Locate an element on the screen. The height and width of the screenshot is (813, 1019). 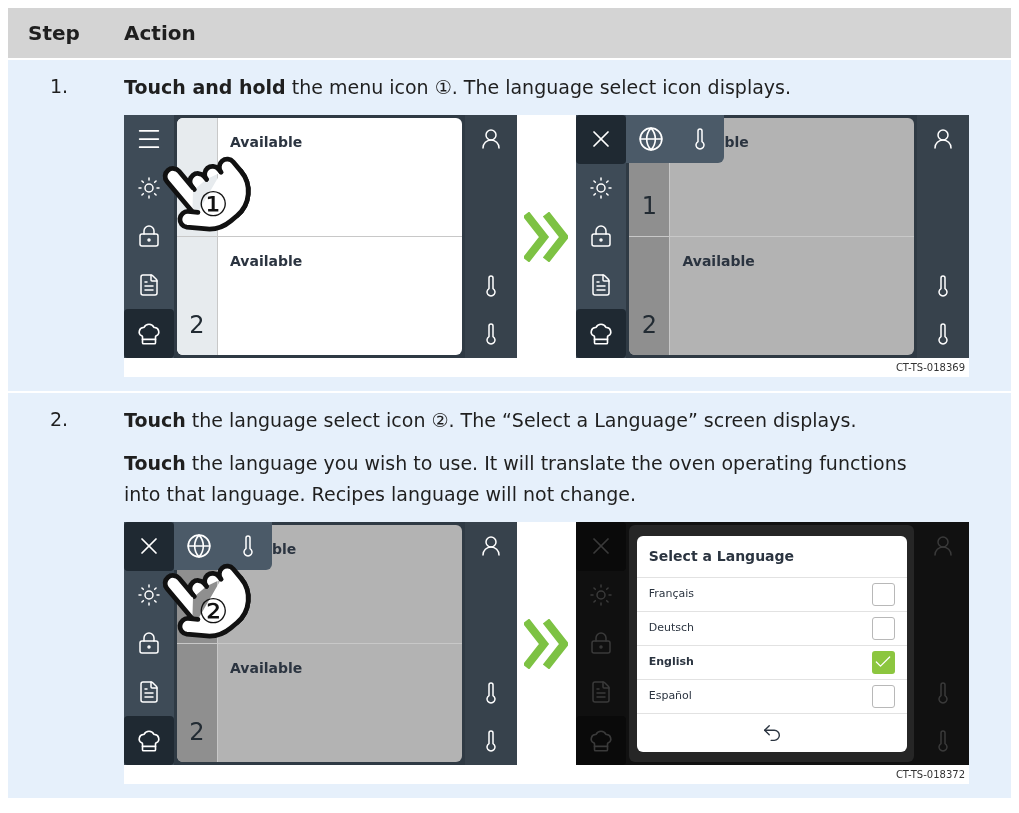
figure-caption: CT-TS-018372 is located at coordinates (930, 775).